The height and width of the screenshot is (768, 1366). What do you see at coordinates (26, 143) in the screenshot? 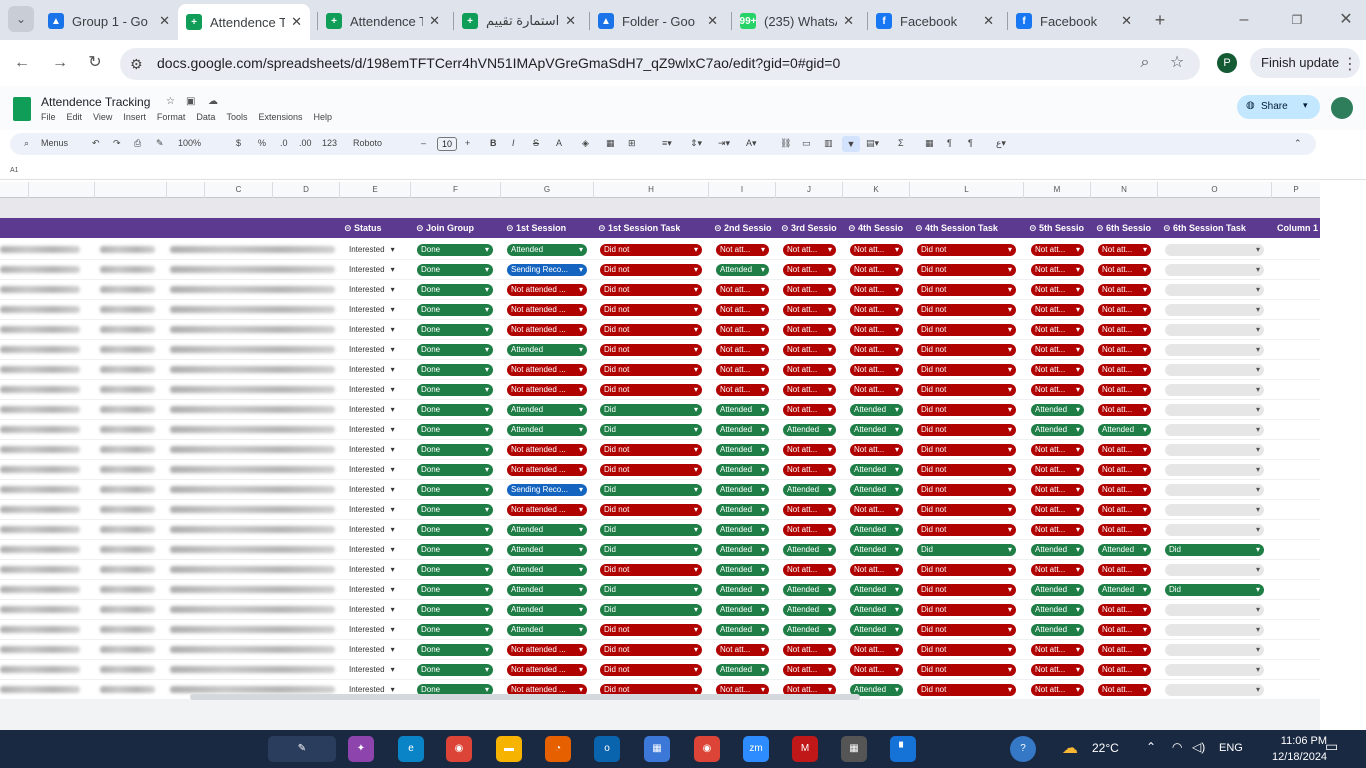
I see `search-menus-icon: ⌕` at bounding box center [26, 143].